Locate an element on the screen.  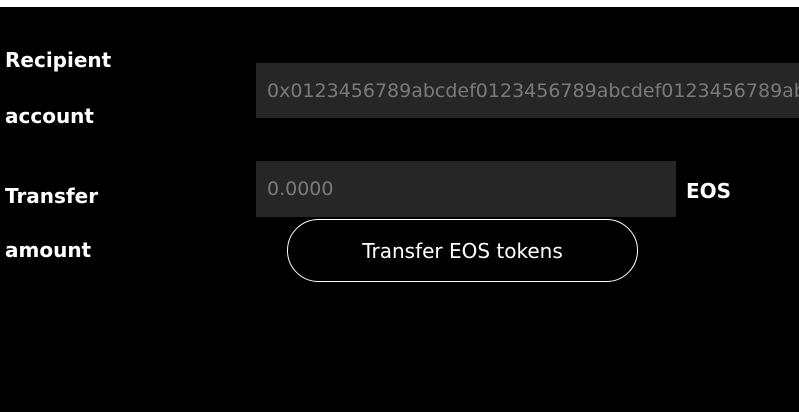
top-divider is located at coordinates (399, 3).